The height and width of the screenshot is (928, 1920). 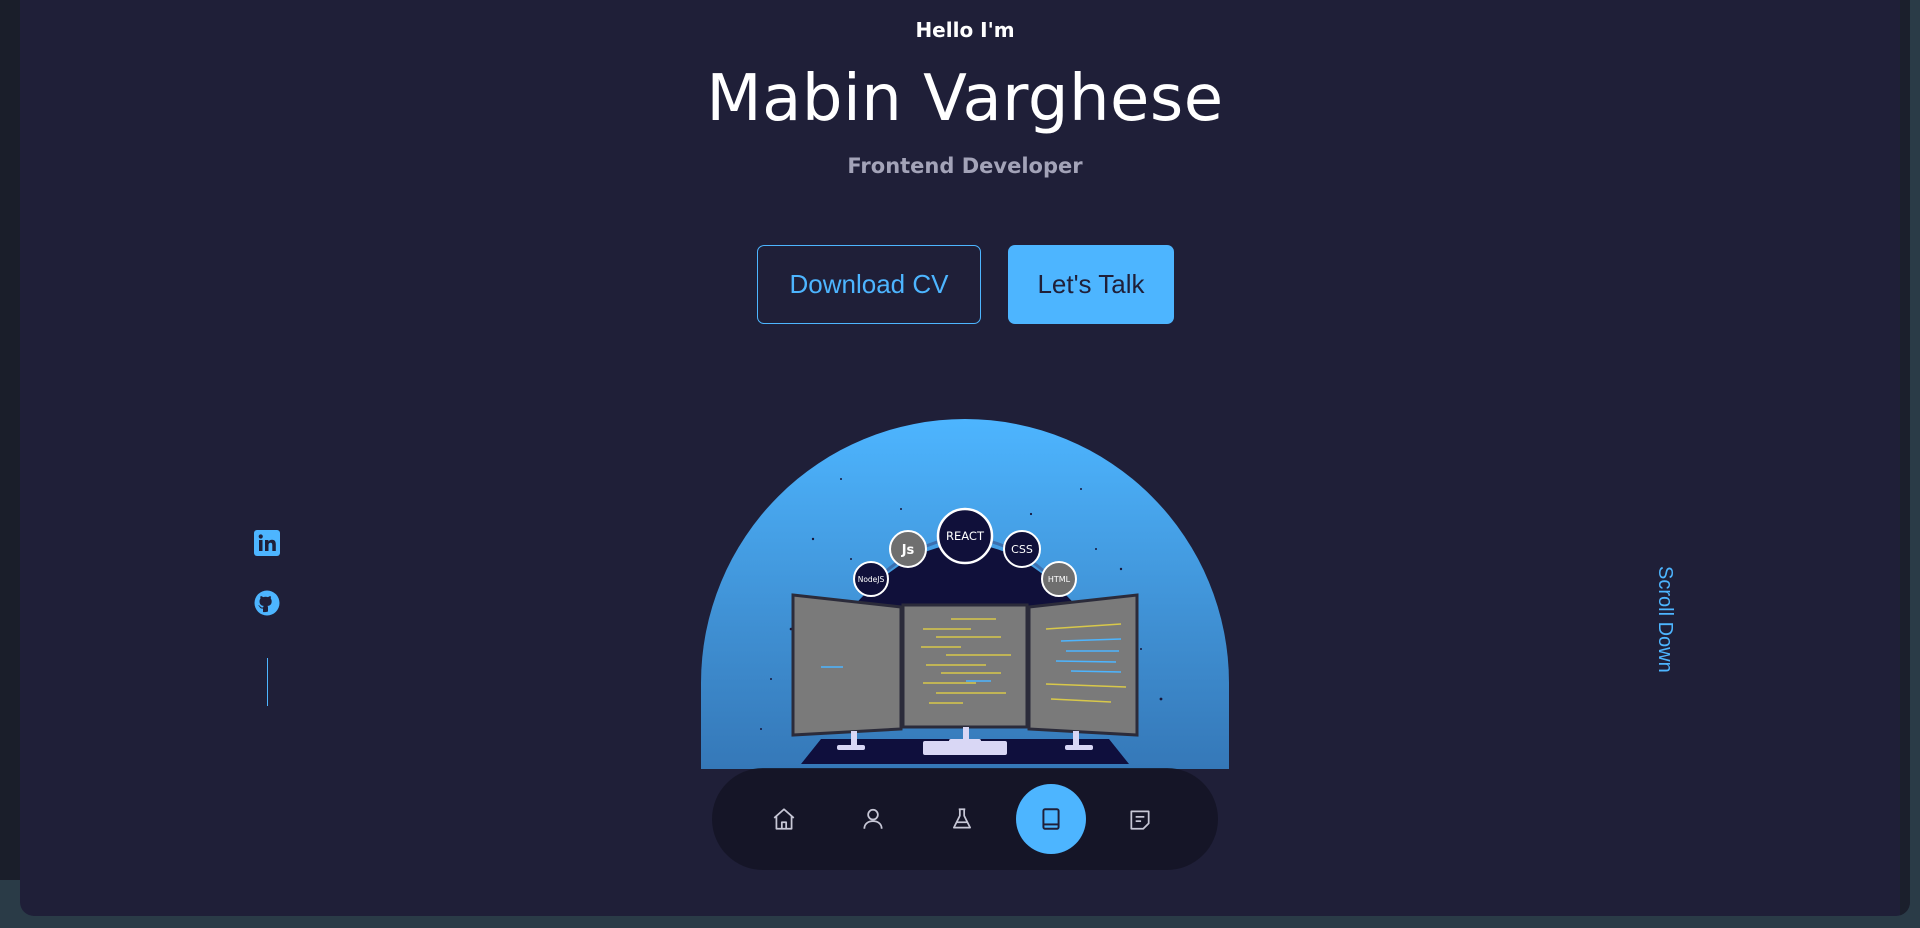 What do you see at coordinates (1091, 284) in the screenshot?
I see `lets-talk-button: Let's Talk` at bounding box center [1091, 284].